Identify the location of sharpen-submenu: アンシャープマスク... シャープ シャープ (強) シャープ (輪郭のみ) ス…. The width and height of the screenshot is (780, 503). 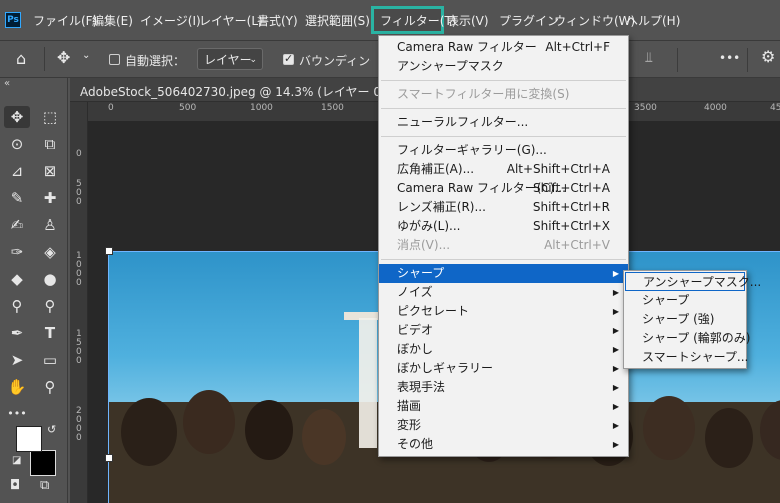
(692, 319).